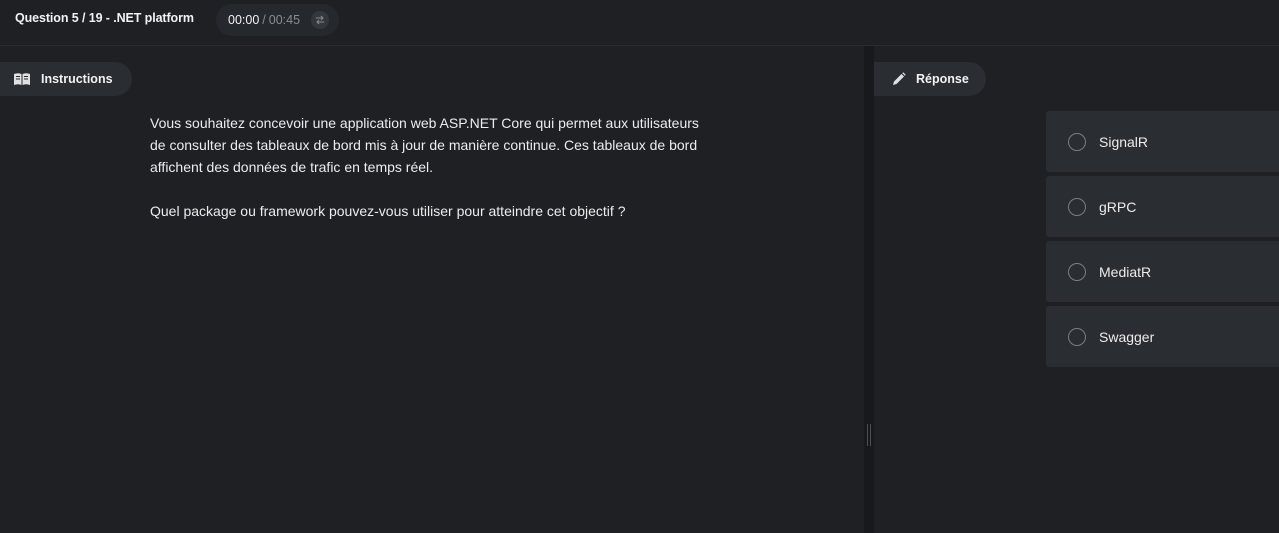 This screenshot has width=1279, height=533. I want to click on book-icon, so click(22, 79).